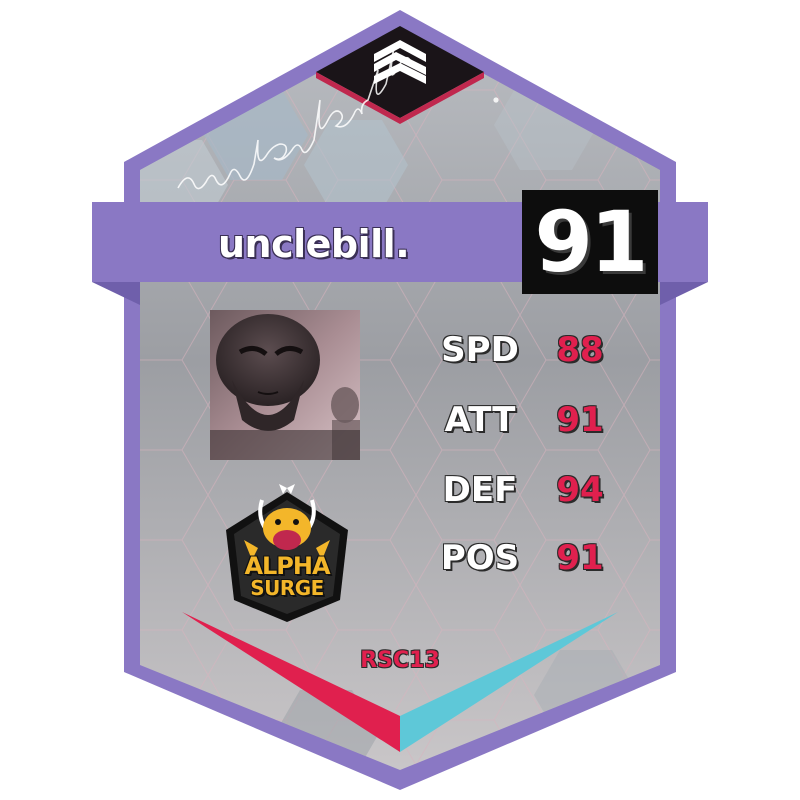 The height and width of the screenshot is (800, 800). Describe the element at coordinates (480, 350) in the screenshot. I see `stat-label-spd: SPD` at that location.